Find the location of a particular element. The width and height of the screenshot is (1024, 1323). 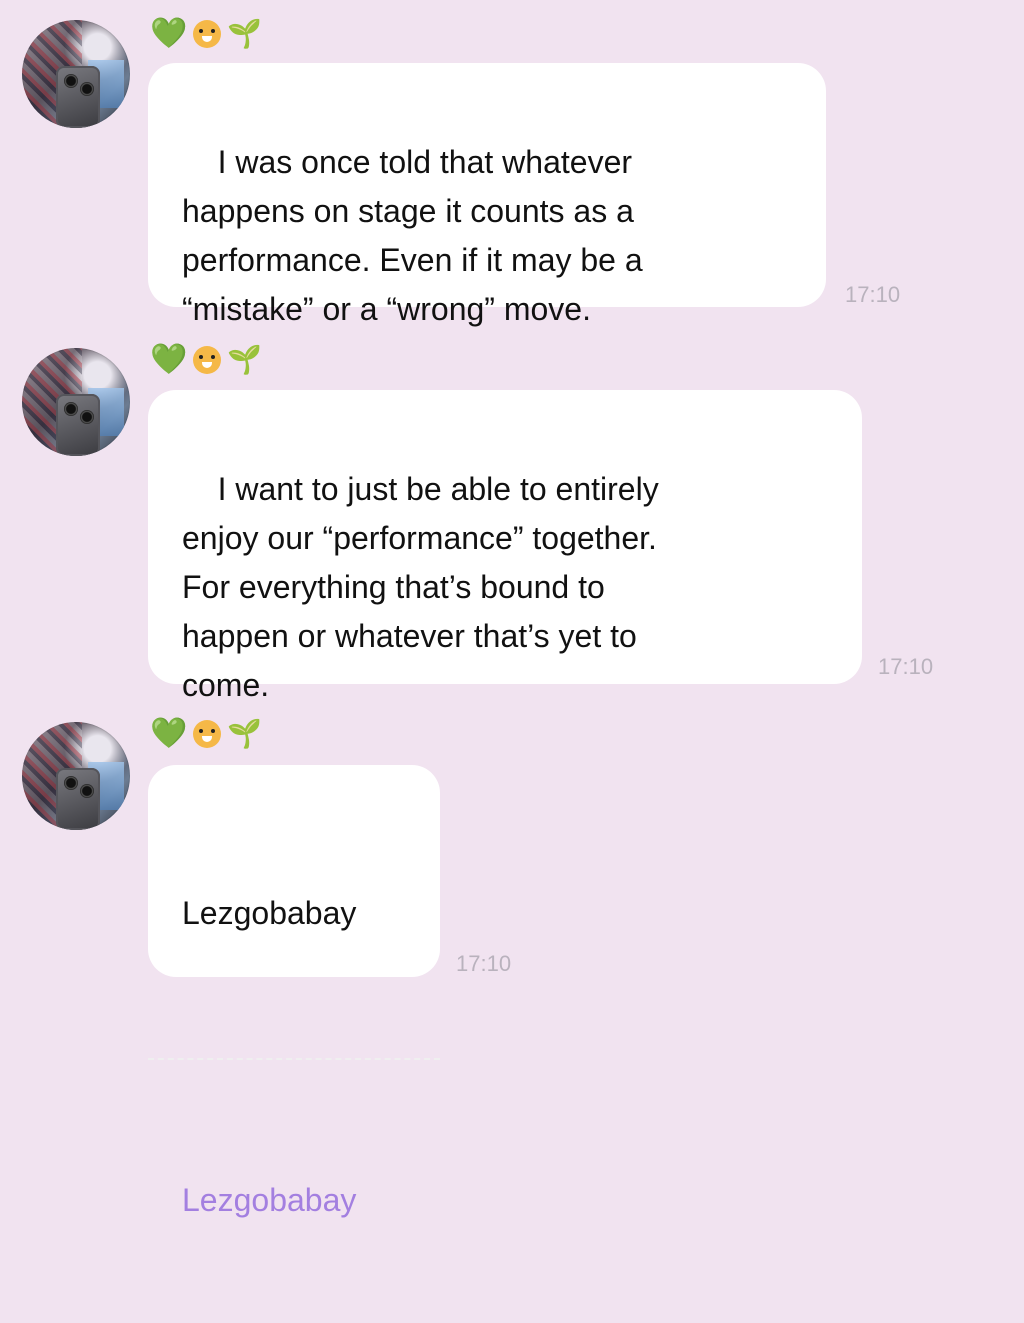

translation-divider is located at coordinates (294, 1059).